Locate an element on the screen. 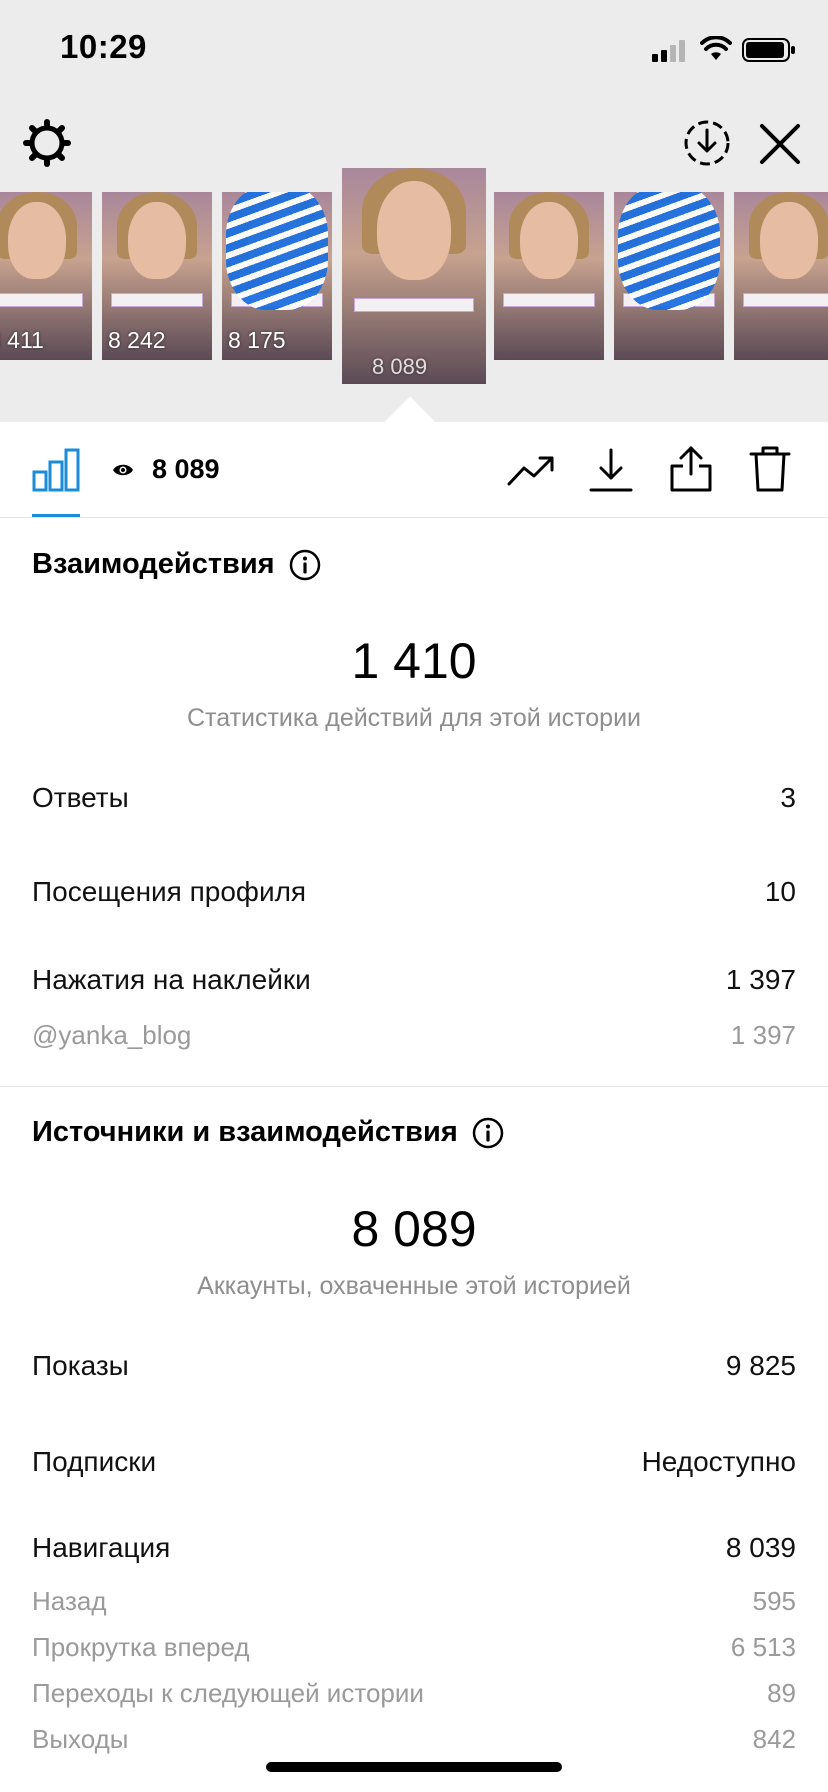 The image size is (828, 1792). stat-value: 1 397 is located at coordinates (760, 979).